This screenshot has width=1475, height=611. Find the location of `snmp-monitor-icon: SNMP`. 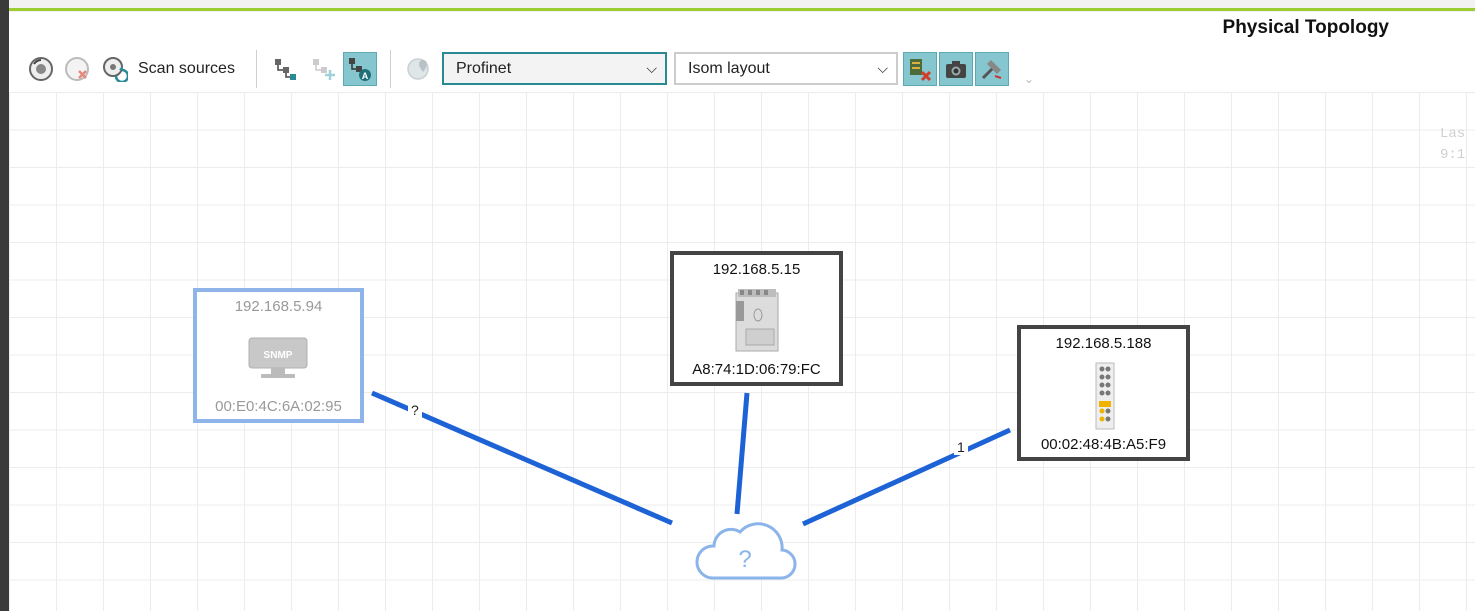

snmp-monitor-icon: SNMP is located at coordinates (278, 357).